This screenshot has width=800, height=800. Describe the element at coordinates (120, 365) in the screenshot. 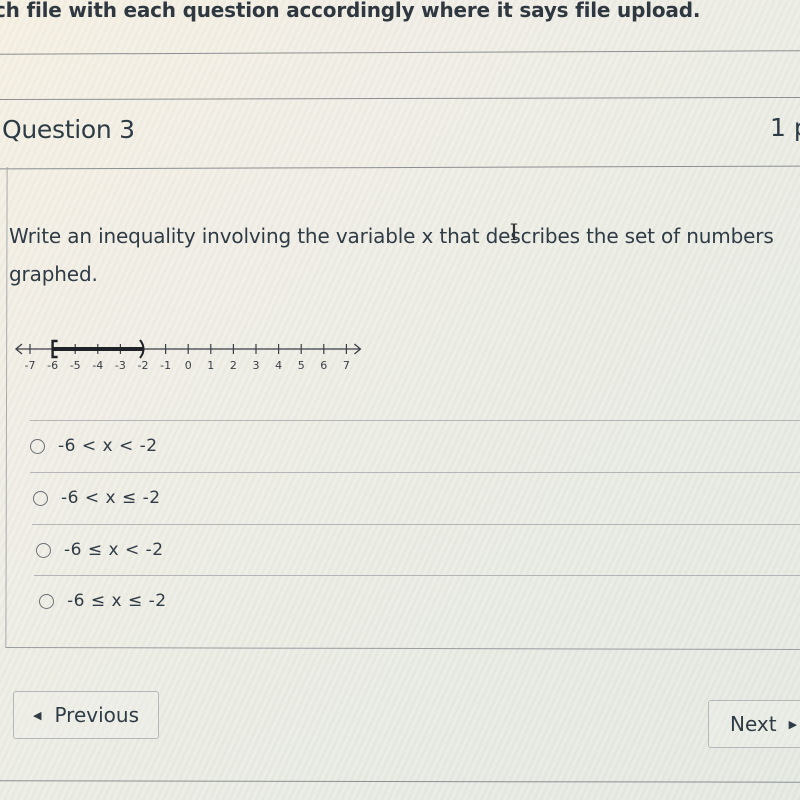

I see `tick-label: -3` at that location.